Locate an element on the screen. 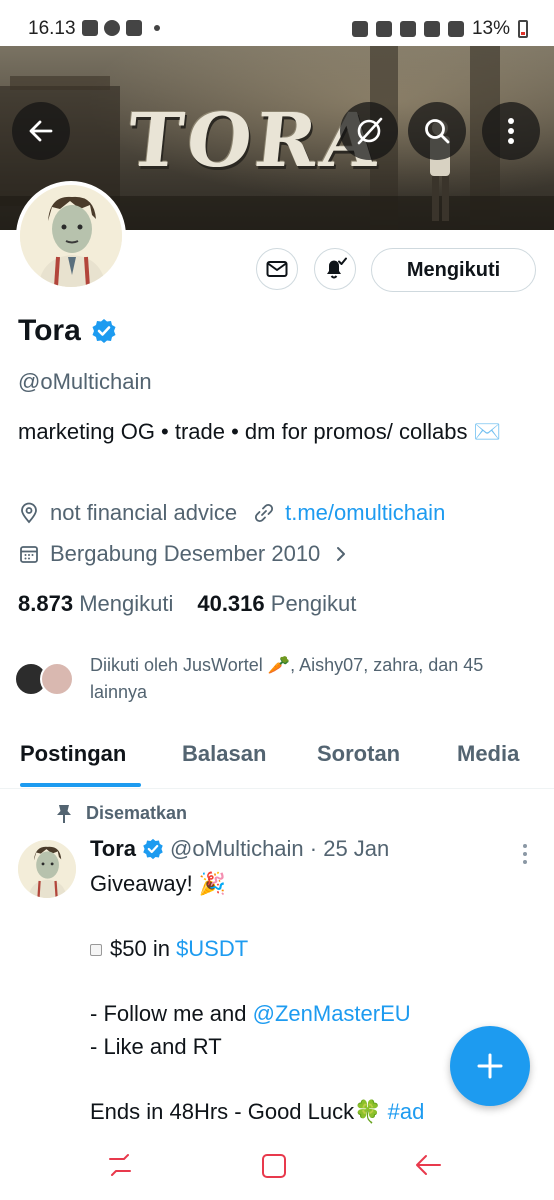  followers-stat: 40.316 Pengikut is located at coordinates (276, 604).